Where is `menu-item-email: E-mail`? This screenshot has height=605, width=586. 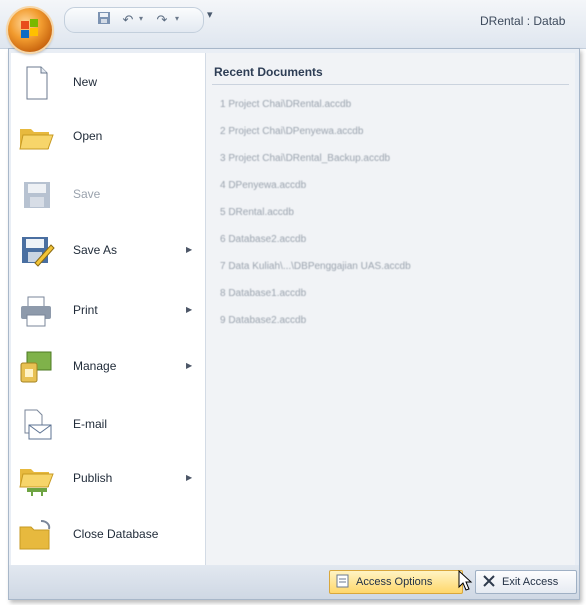
menu-item-email: E-mail is located at coordinates (108, 425).